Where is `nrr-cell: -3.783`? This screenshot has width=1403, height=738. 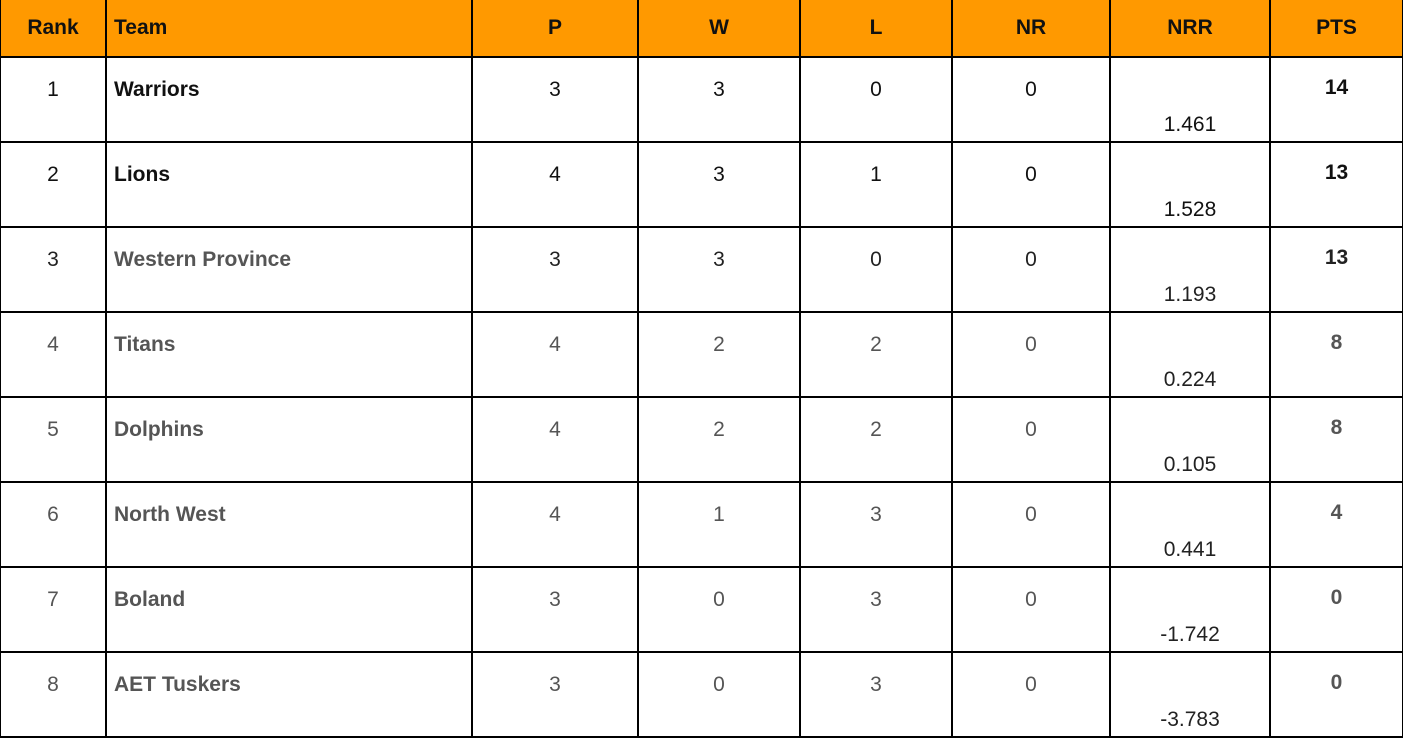 nrr-cell: -3.783 is located at coordinates (1190, 694).